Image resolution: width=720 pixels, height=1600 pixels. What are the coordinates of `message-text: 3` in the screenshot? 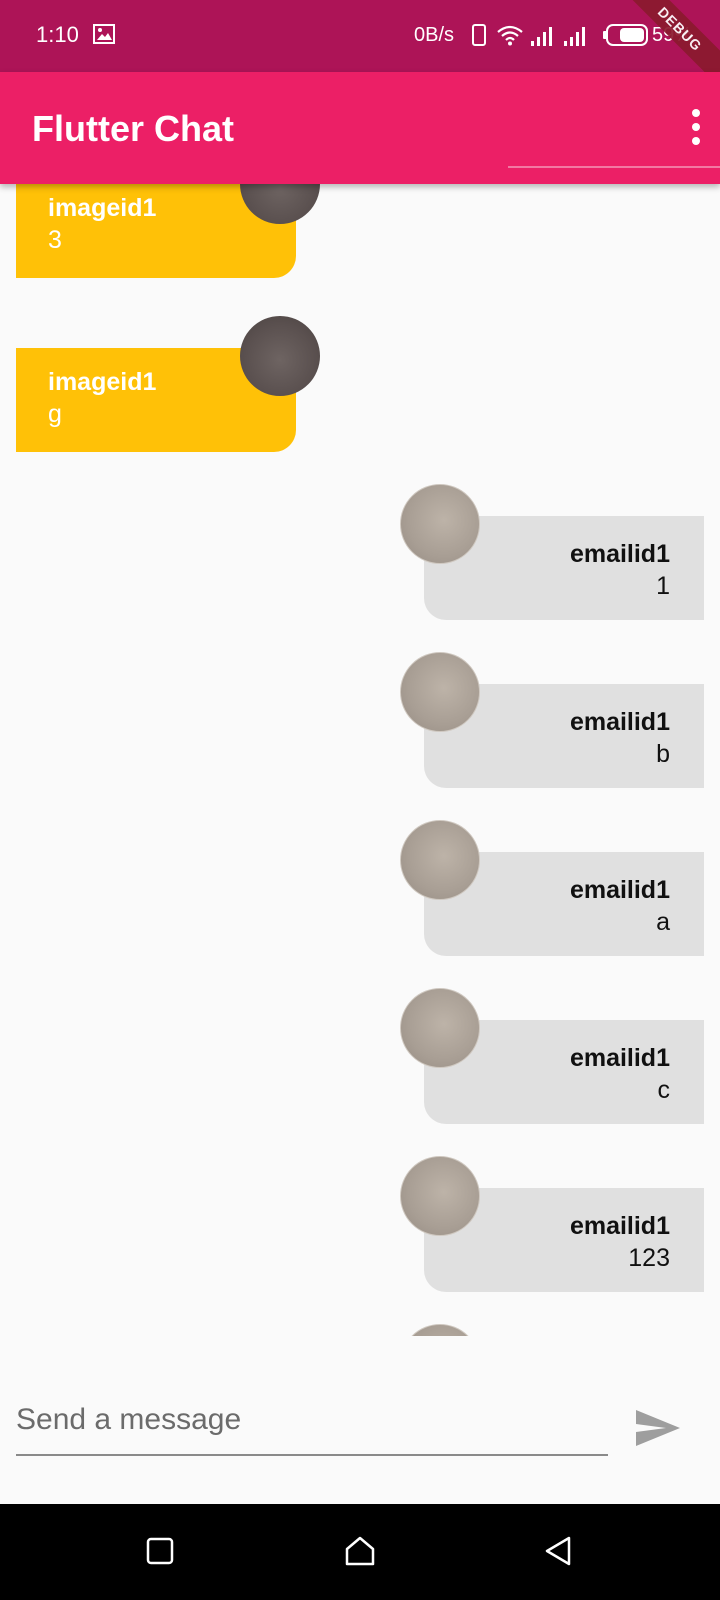 It's located at (55, 240).